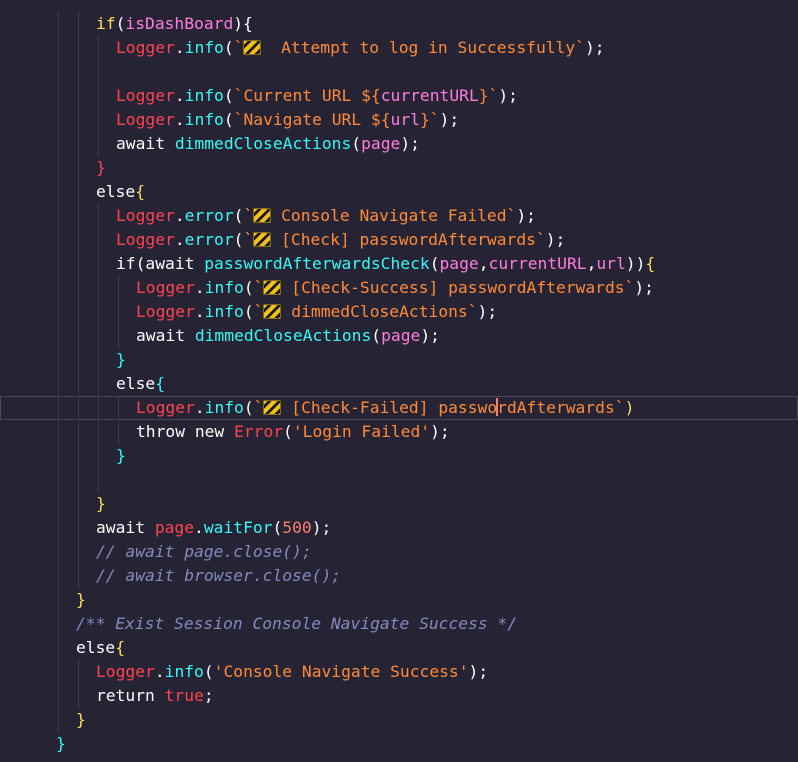  What do you see at coordinates (243, 23) in the screenshot?
I see `code-token: ){` at bounding box center [243, 23].